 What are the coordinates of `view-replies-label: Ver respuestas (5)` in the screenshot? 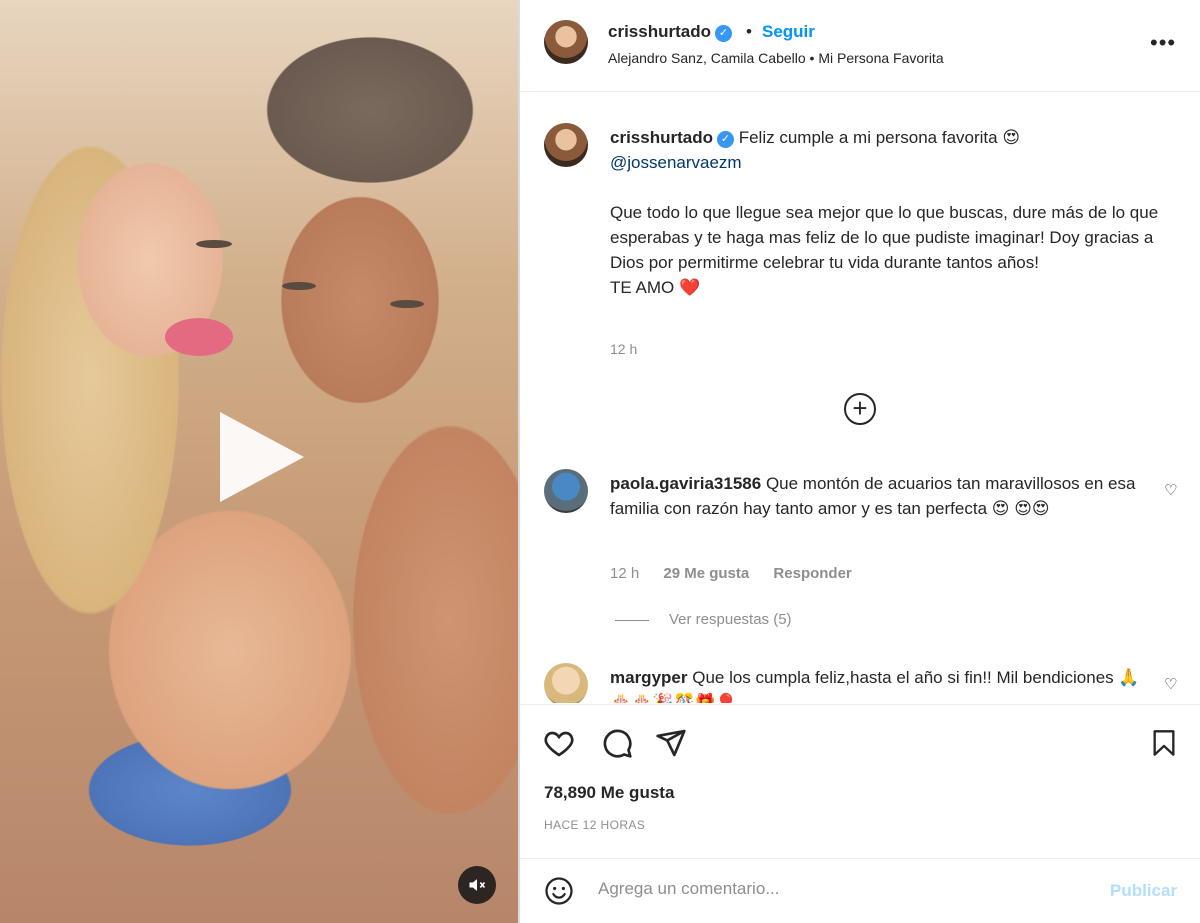 It's located at (730, 619).